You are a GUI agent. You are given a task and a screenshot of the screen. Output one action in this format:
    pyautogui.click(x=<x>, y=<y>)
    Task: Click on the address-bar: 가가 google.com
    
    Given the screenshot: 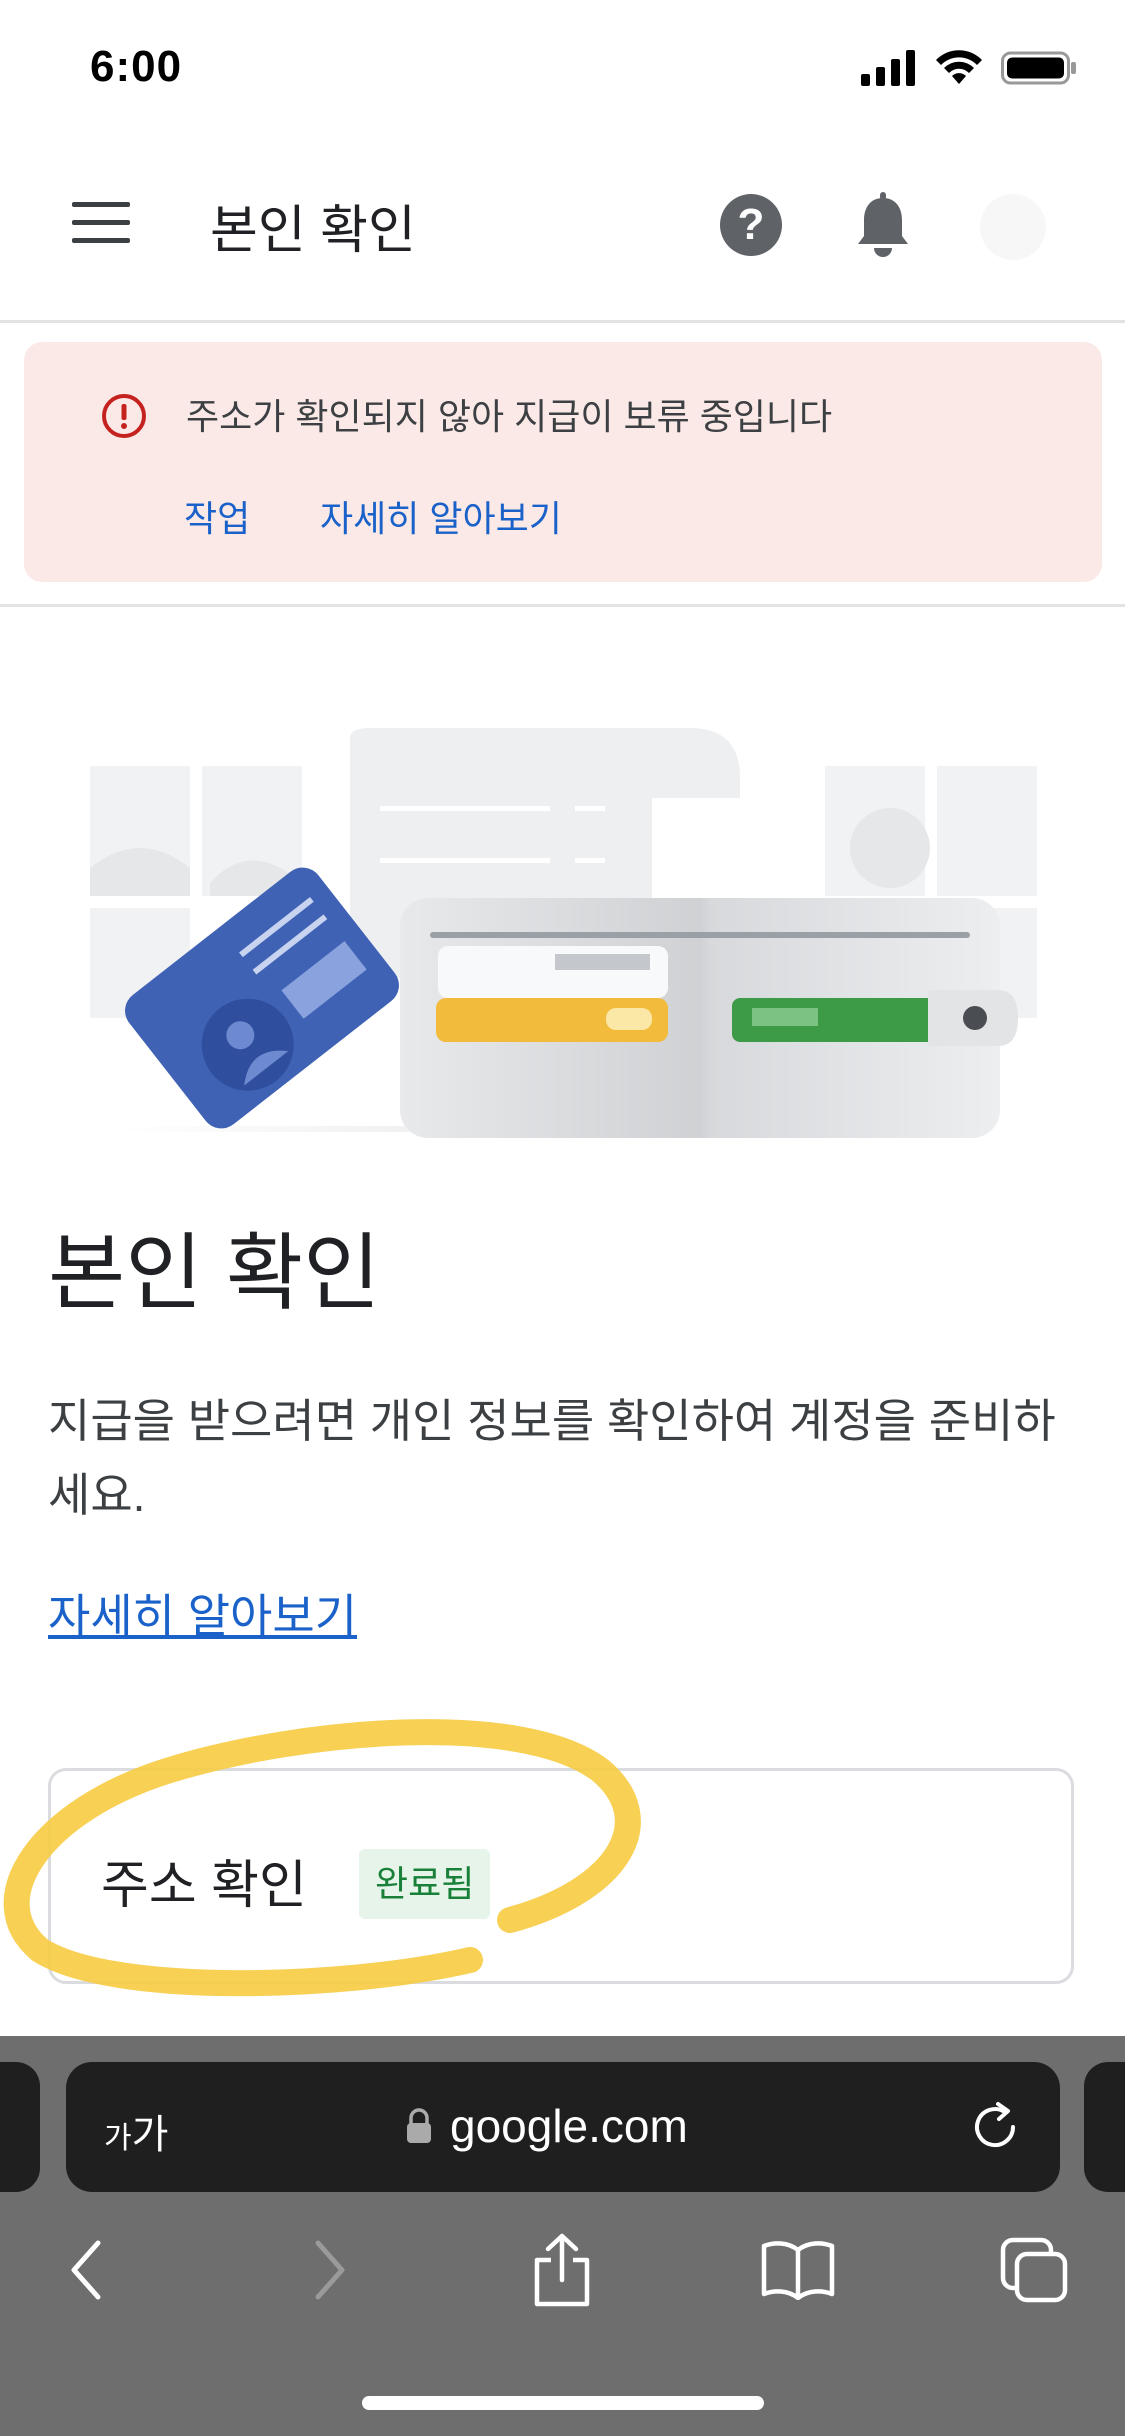 What is the action you would take?
    pyautogui.click(x=563, y=2127)
    